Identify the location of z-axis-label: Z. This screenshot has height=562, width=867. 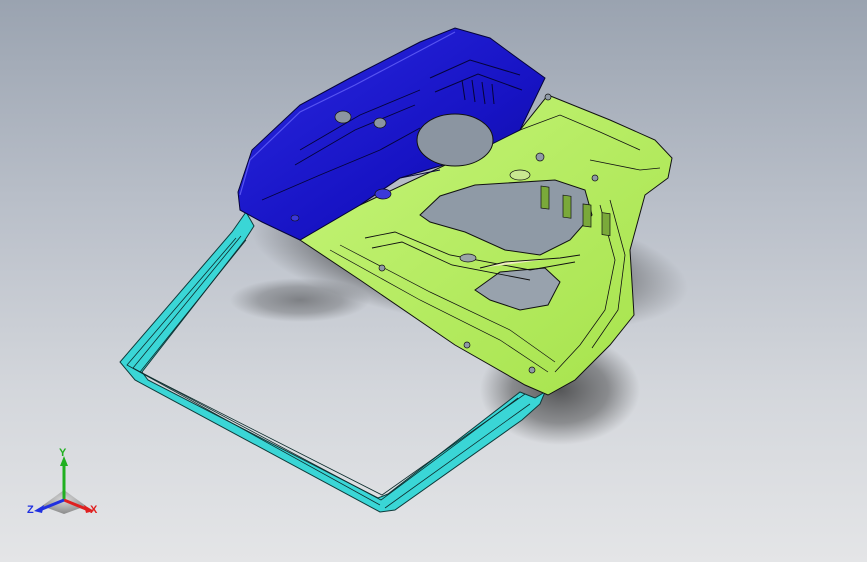
(30, 510).